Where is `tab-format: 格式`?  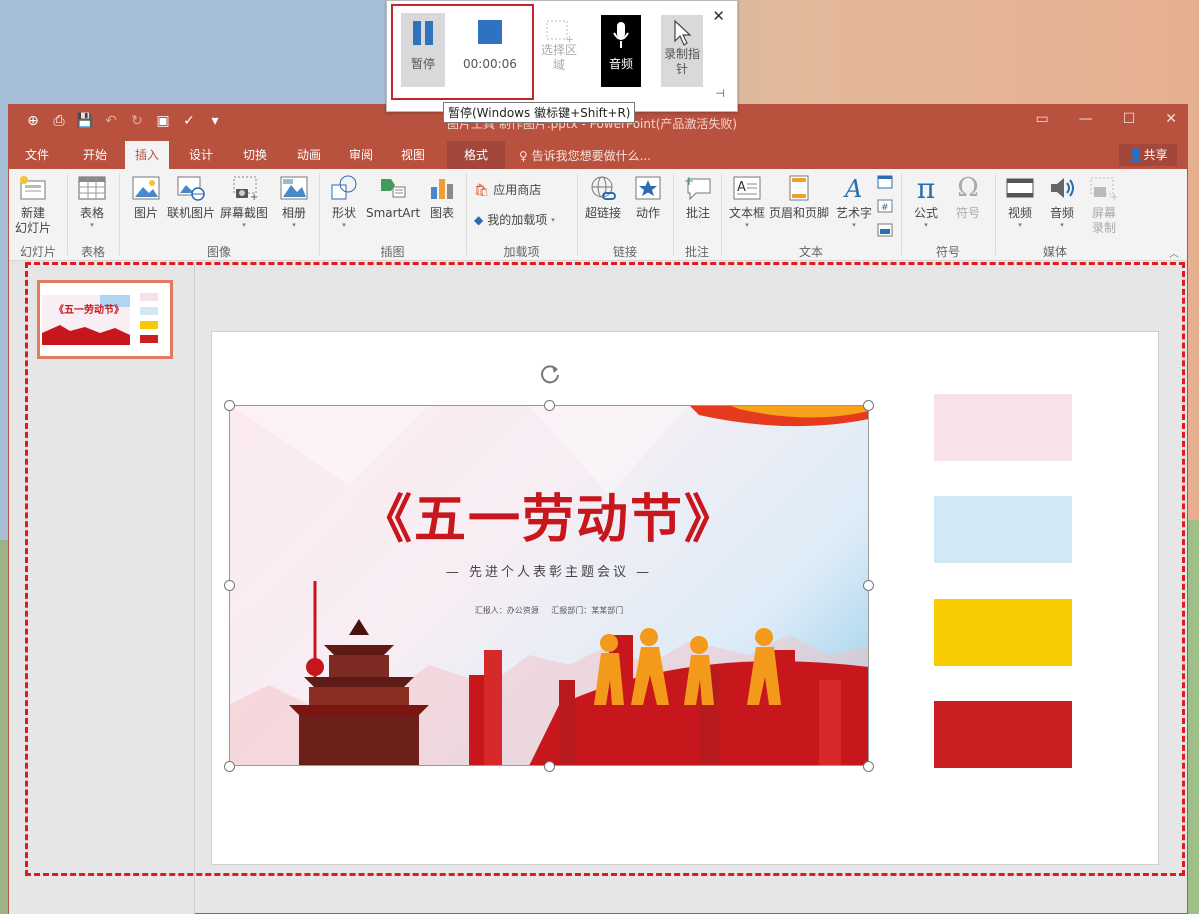 tab-format: 格式 is located at coordinates (476, 155).